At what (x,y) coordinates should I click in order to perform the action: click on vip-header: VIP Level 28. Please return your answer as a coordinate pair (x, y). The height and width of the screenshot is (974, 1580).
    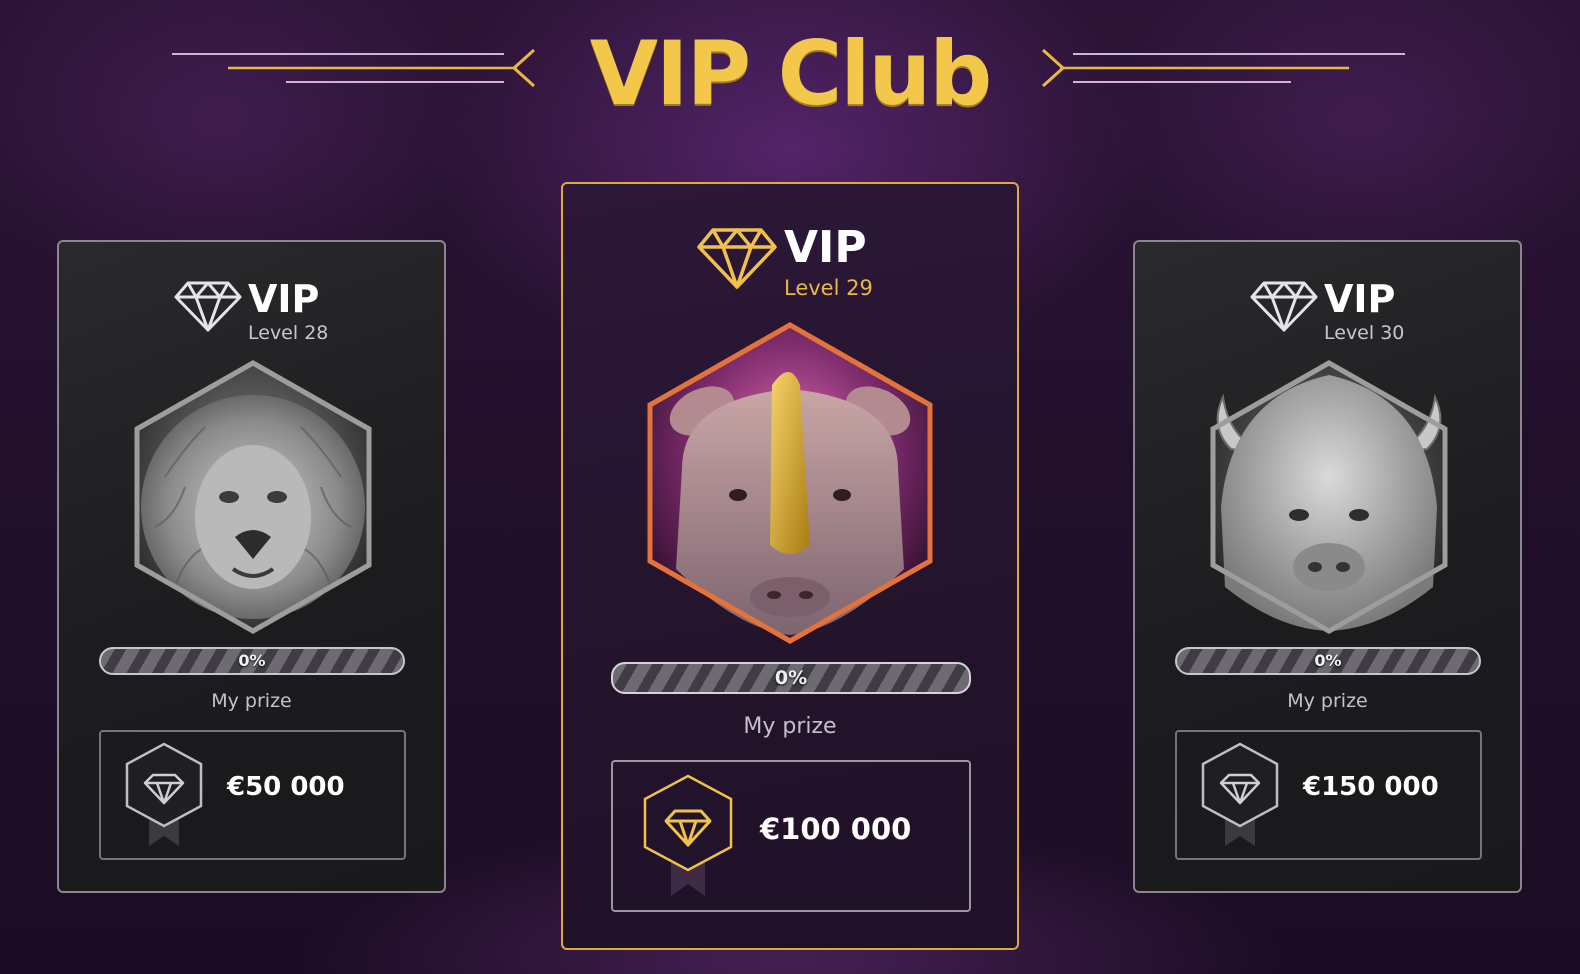
    Looking at the image, I should click on (251, 312).